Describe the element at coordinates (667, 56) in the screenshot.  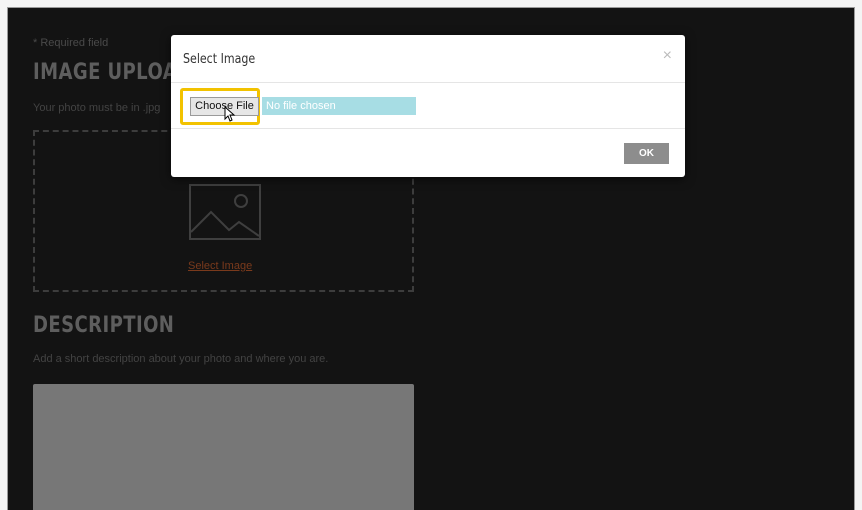
I see `close-icon: ×` at that location.